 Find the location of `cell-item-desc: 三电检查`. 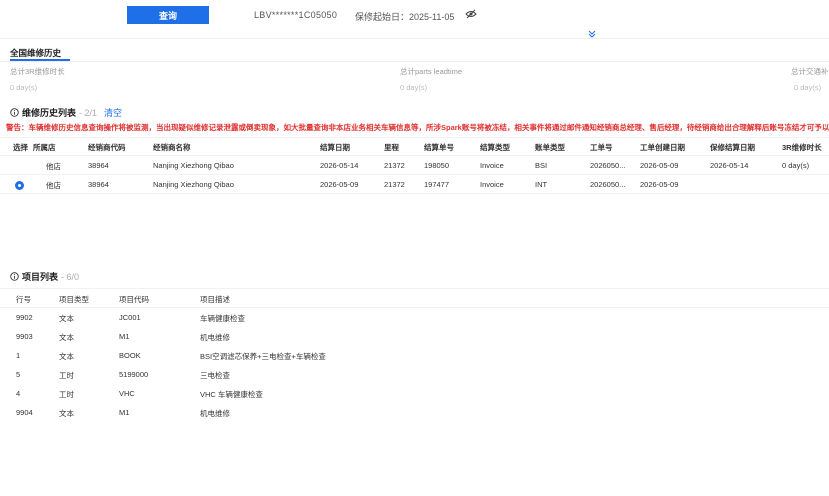

cell-item-desc: 三电检查 is located at coordinates (215, 375).